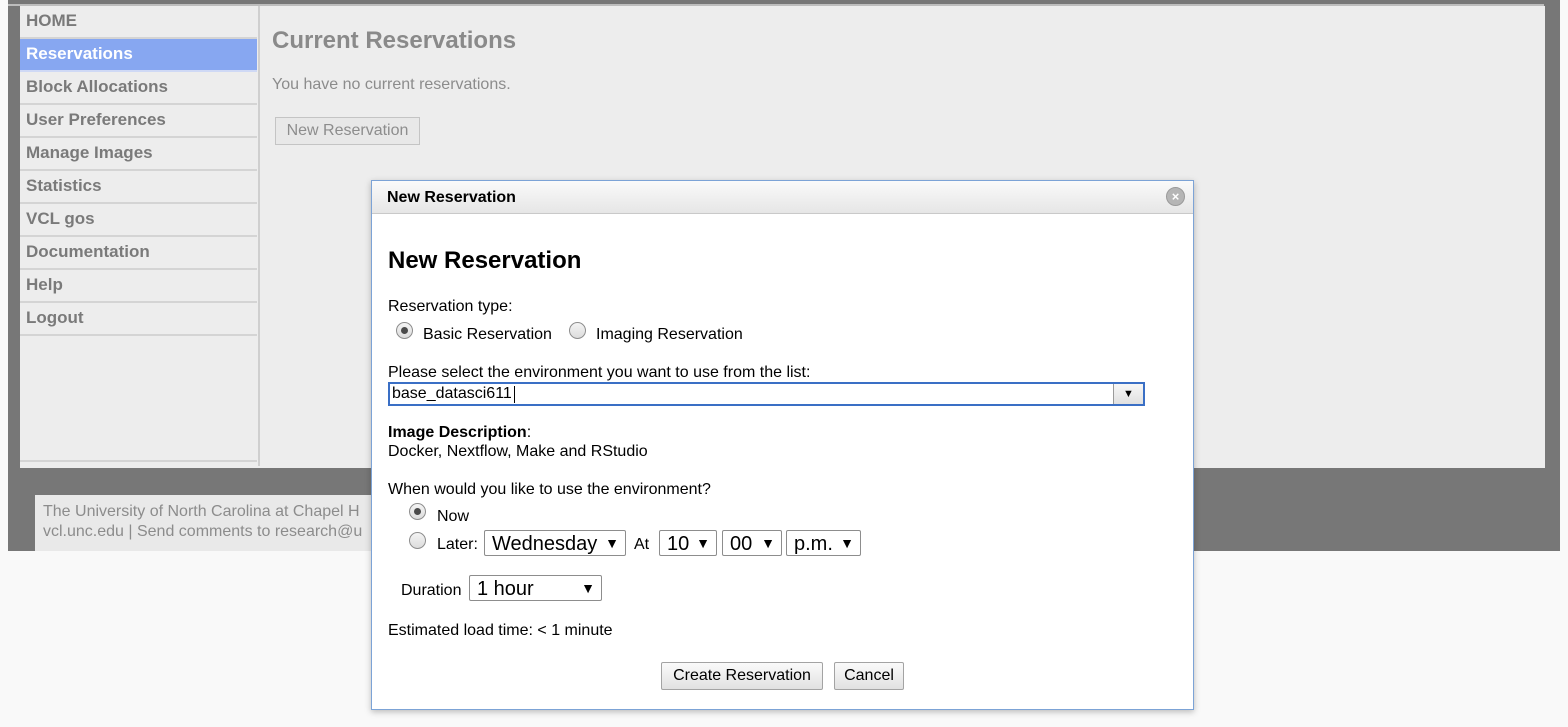 The width and height of the screenshot is (1568, 727). I want to click on image-description-label: Image Description, so click(457, 432).